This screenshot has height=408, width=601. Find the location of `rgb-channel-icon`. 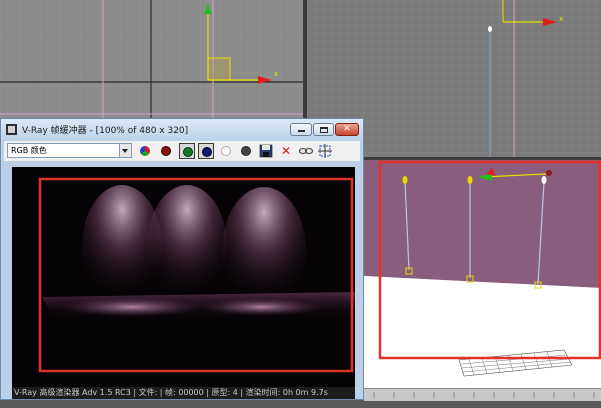

rgb-channel-icon is located at coordinates (145, 151).